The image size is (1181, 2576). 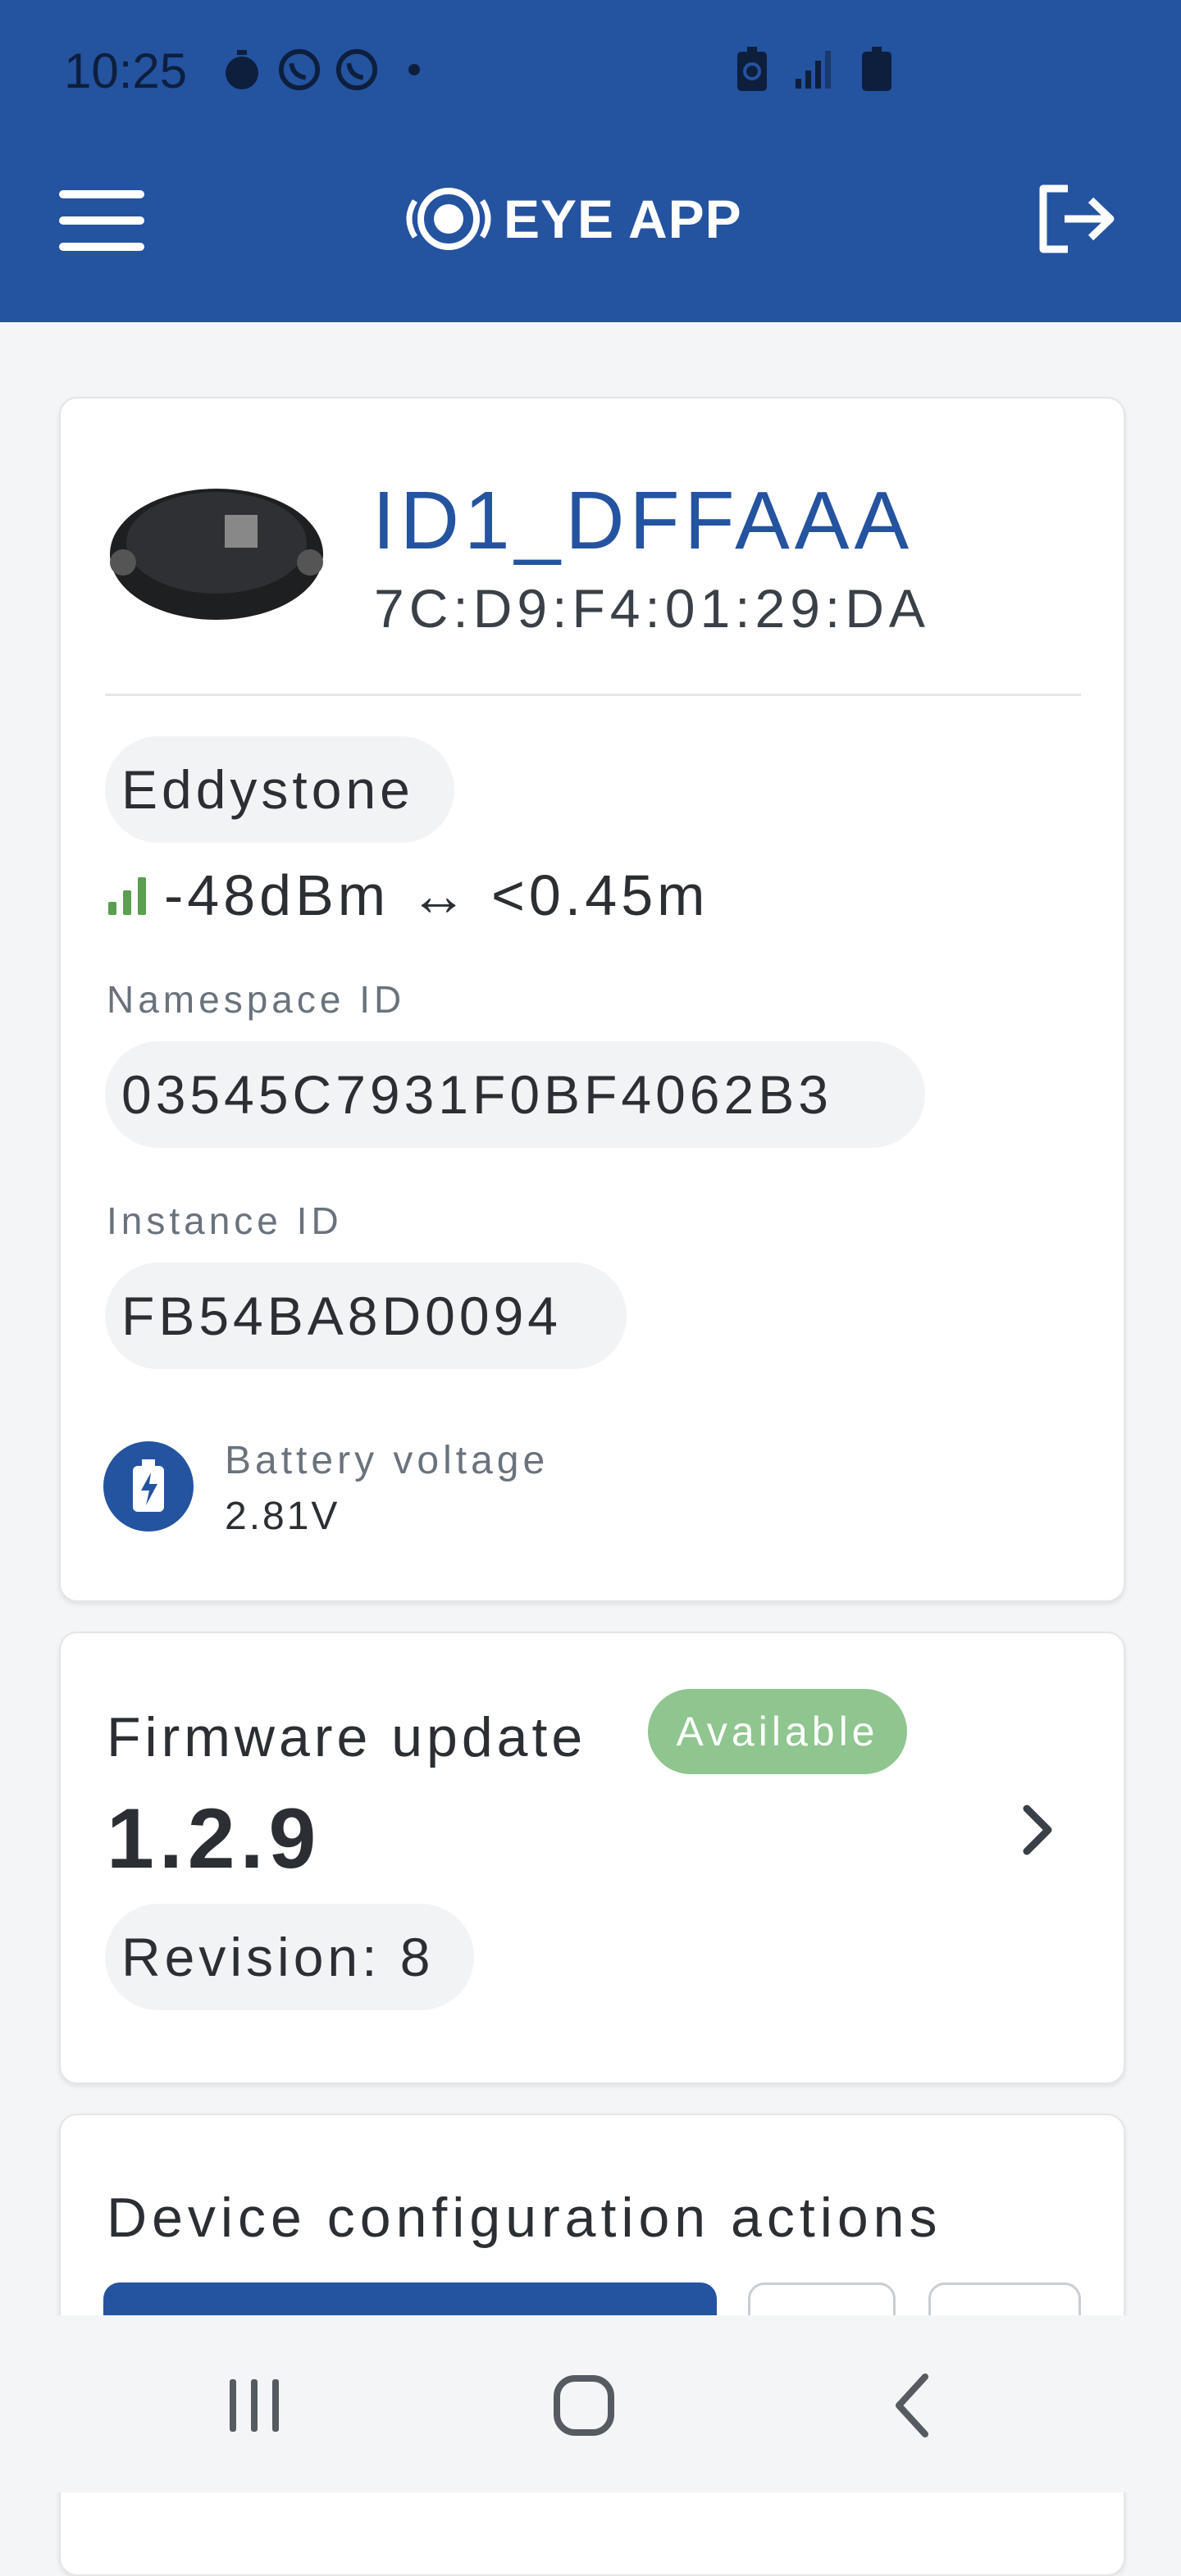 I want to click on home-icon, so click(x=584, y=2405).